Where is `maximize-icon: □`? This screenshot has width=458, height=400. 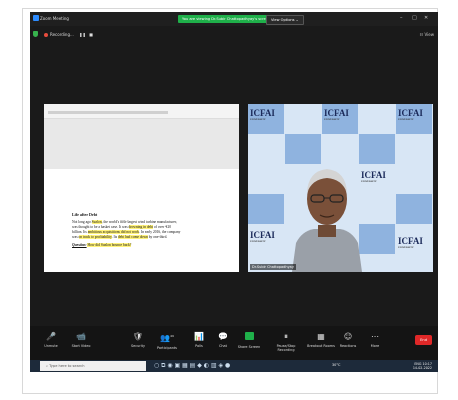 maximize-icon: □ is located at coordinates (414, 18).